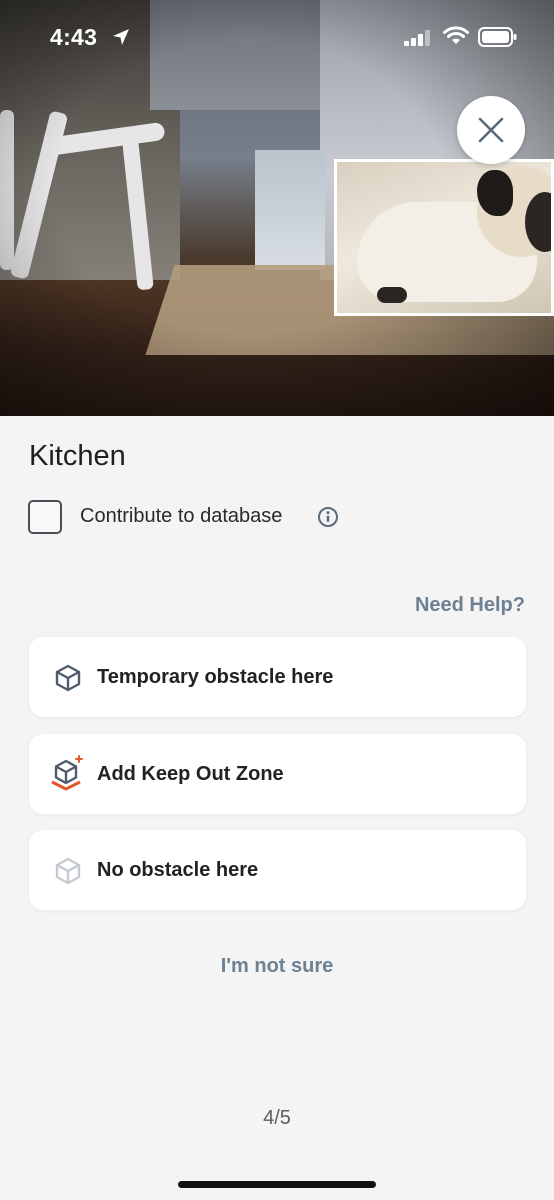  I want to click on cube-keep-out-icon, so click(67, 773).